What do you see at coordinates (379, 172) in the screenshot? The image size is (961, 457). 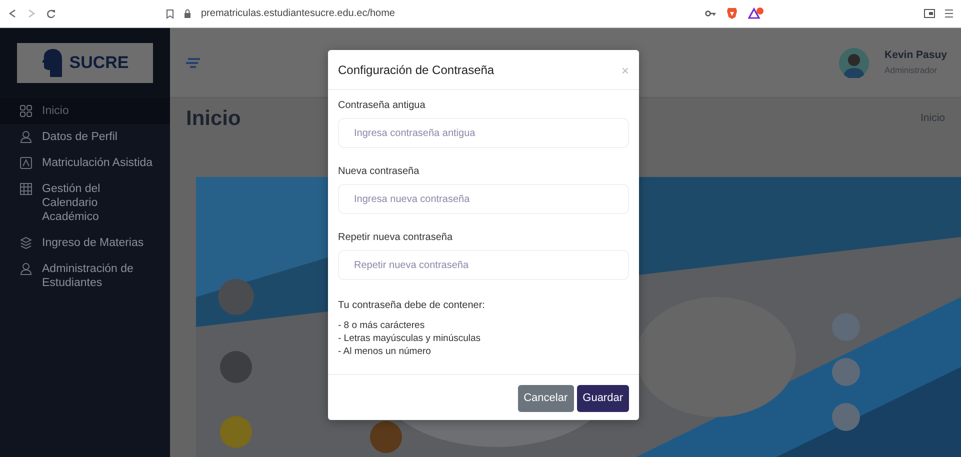 I see `field-label: Nueva contraseña` at bounding box center [379, 172].